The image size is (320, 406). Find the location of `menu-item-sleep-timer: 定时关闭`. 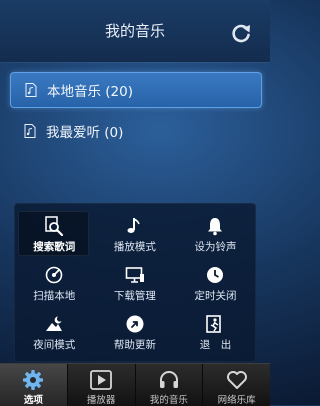

menu-item-sleep-timer: 定时关闭 is located at coordinates (215, 282).